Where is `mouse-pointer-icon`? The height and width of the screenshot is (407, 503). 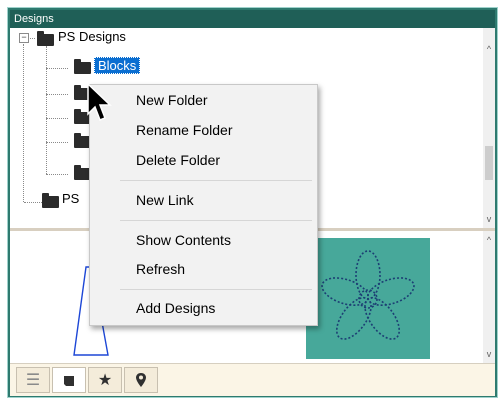
mouse-pointer-icon is located at coordinates (99, 101).